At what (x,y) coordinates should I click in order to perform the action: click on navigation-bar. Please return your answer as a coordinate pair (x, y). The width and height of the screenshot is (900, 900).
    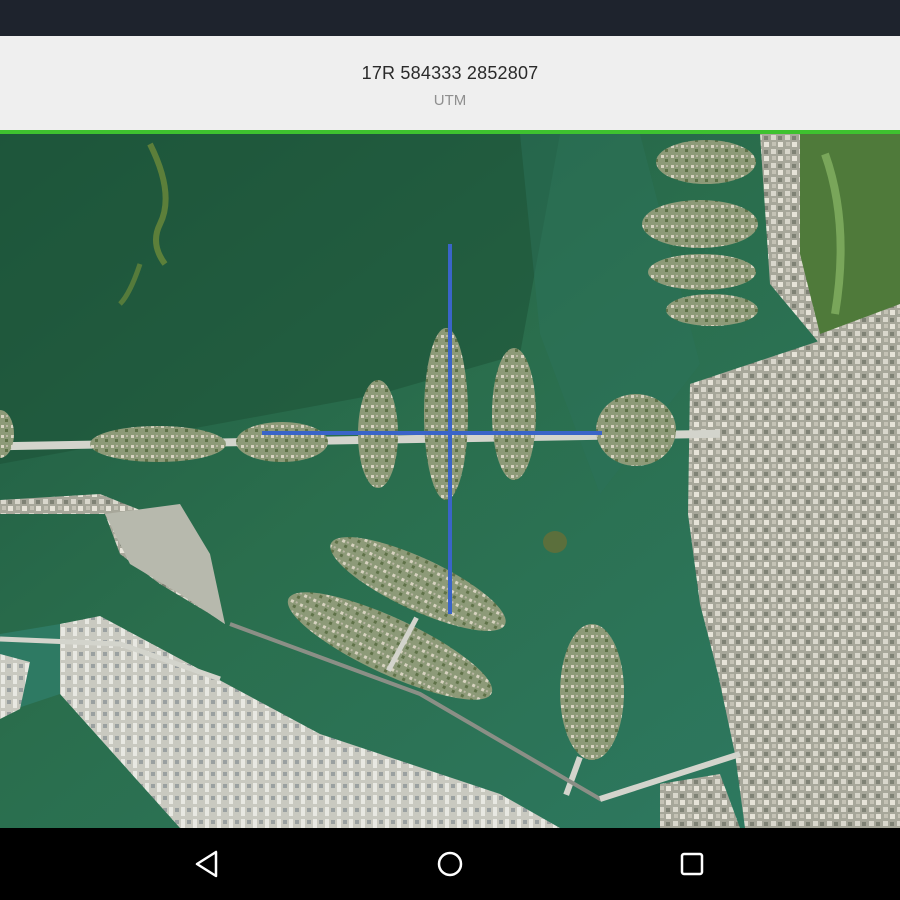
    Looking at the image, I should click on (450, 864).